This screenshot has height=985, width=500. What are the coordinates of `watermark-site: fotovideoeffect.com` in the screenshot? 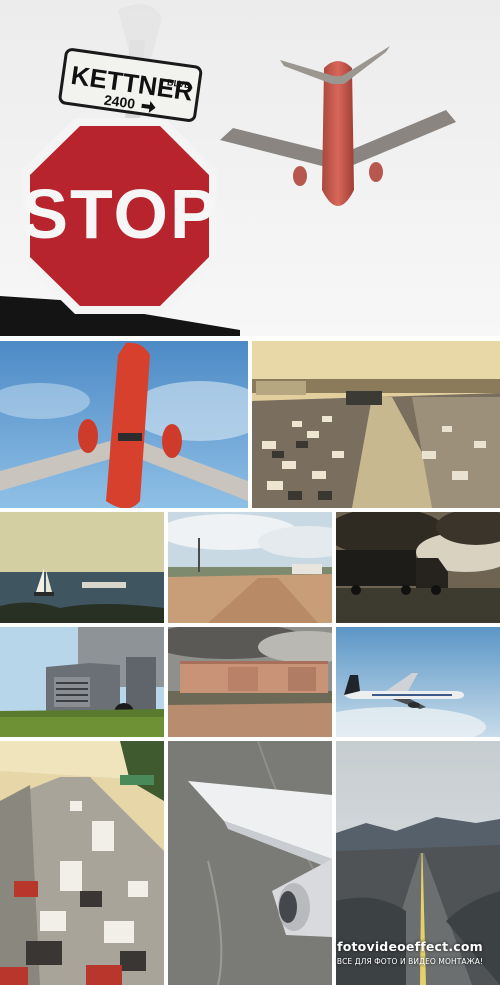 It's located at (410, 946).